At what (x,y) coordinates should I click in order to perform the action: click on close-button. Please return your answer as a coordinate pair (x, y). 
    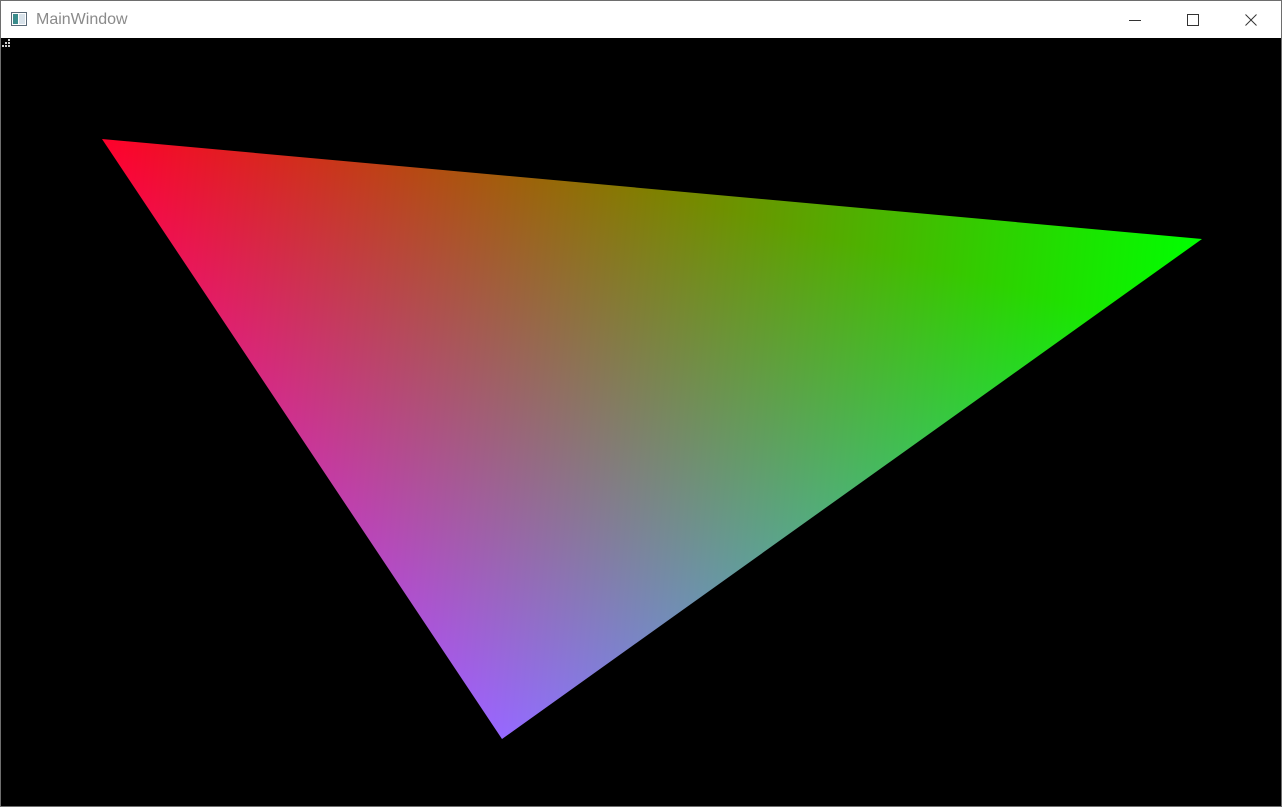
    Looking at the image, I should click on (1251, 19).